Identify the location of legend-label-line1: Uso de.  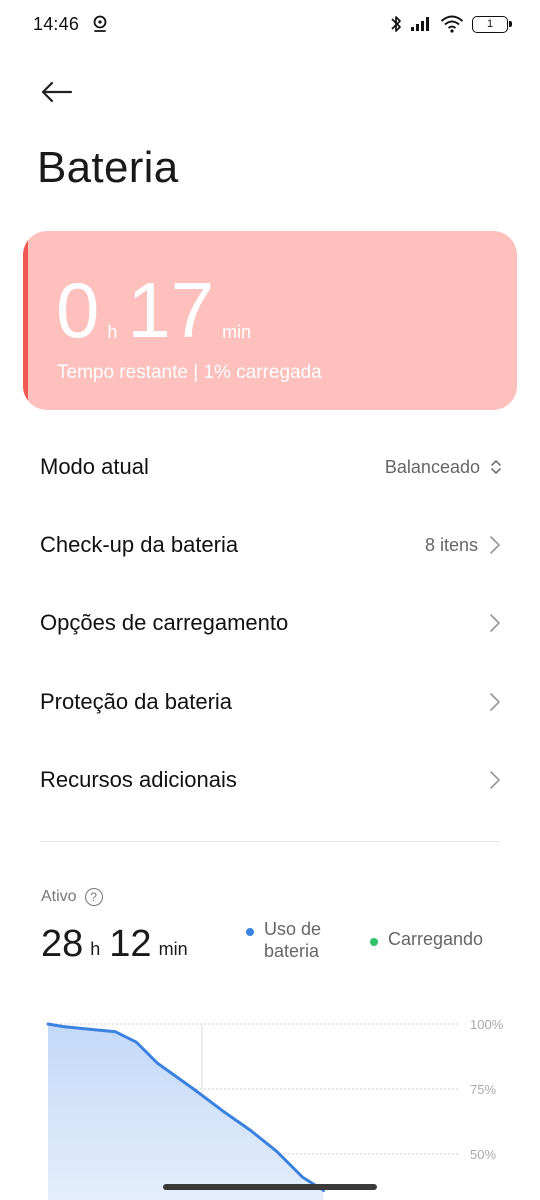
(293, 929).